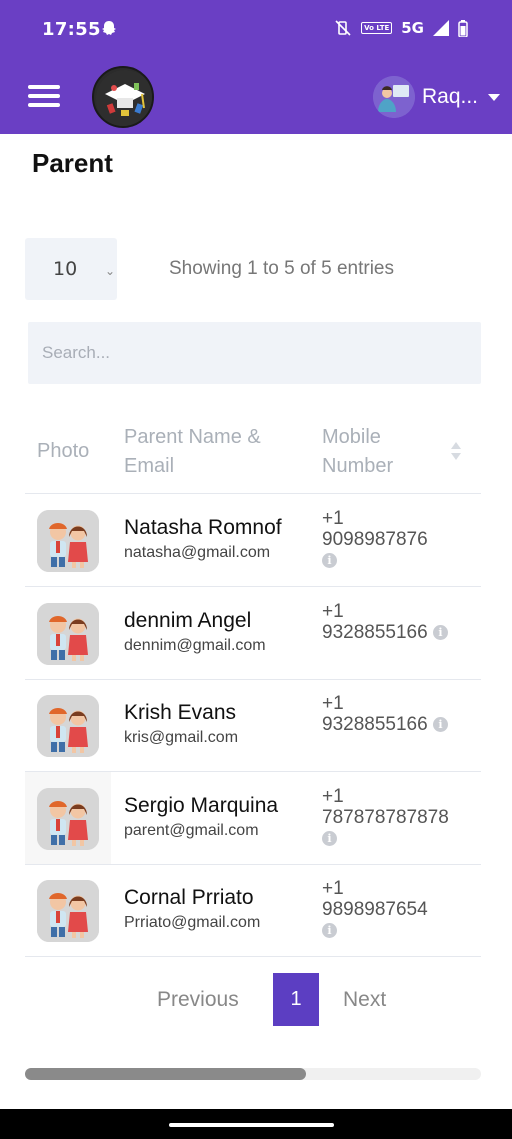  I want to click on page-title: Parent, so click(72, 163).